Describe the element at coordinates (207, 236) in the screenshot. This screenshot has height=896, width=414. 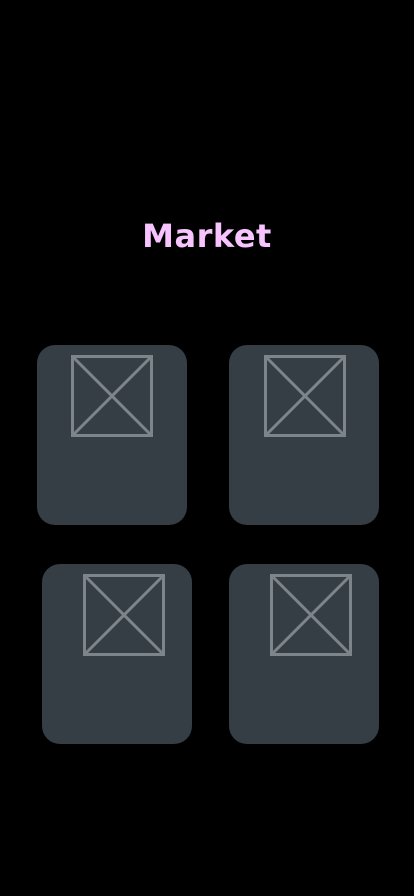
I see `page-title: Market` at that location.